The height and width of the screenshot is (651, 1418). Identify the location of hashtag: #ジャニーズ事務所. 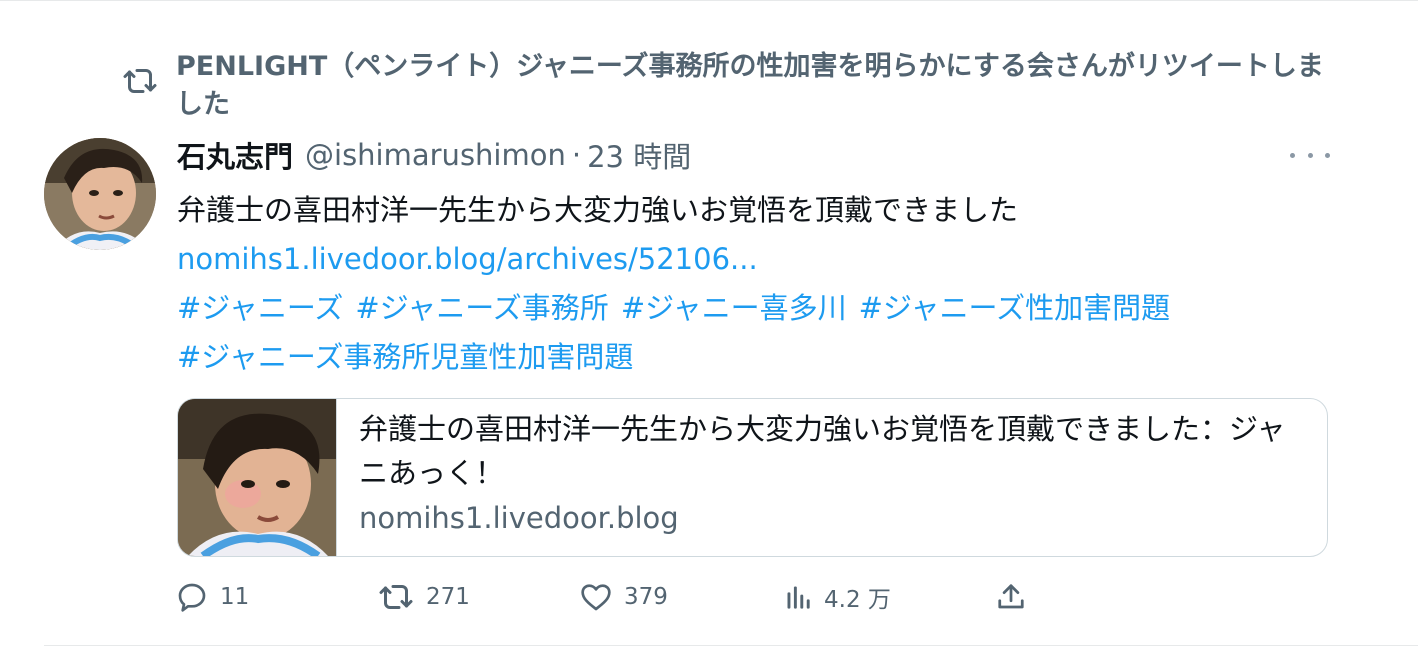
(481, 308).